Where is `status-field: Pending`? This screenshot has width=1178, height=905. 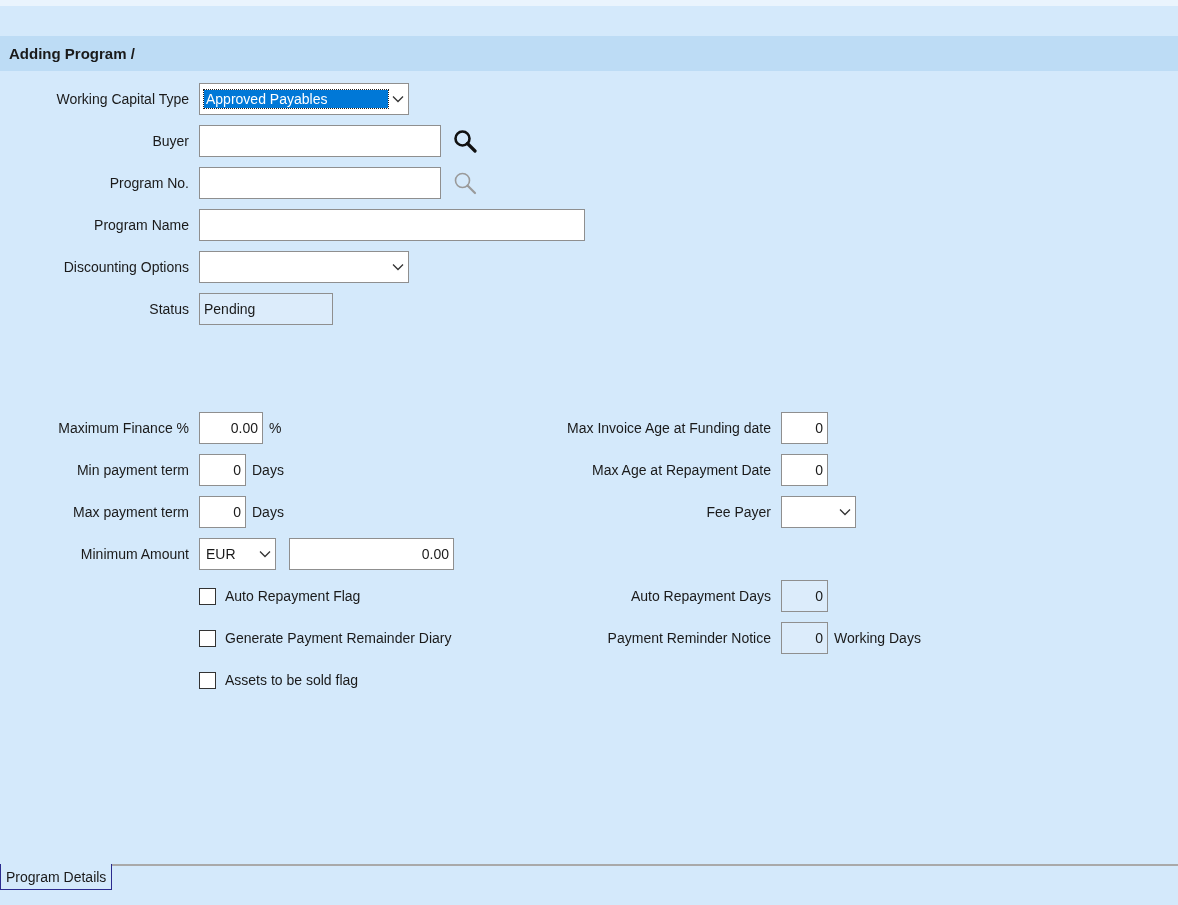
status-field: Pending is located at coordinates (266, 309).